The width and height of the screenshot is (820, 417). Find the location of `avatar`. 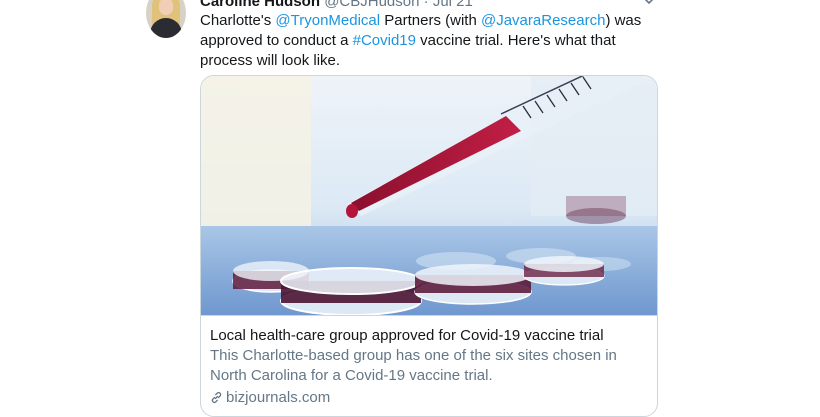

avatar is located at coordinates (166, 19).